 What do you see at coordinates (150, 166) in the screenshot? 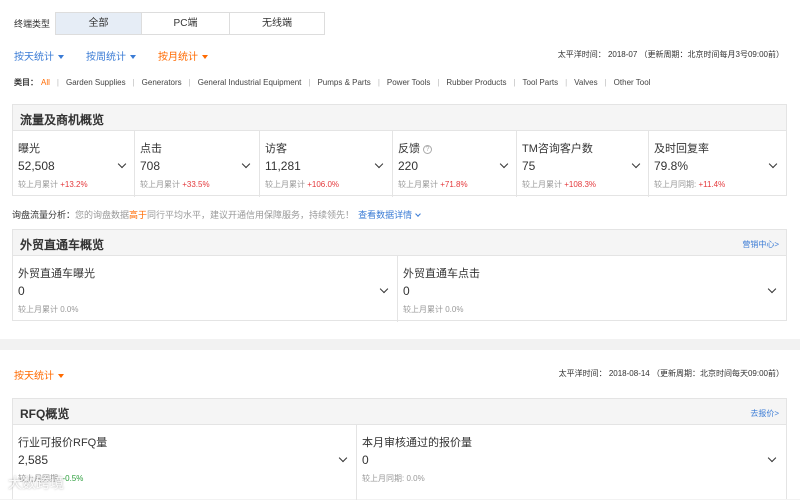
I see `metric-value: 708` at bounding box center [150, 166].